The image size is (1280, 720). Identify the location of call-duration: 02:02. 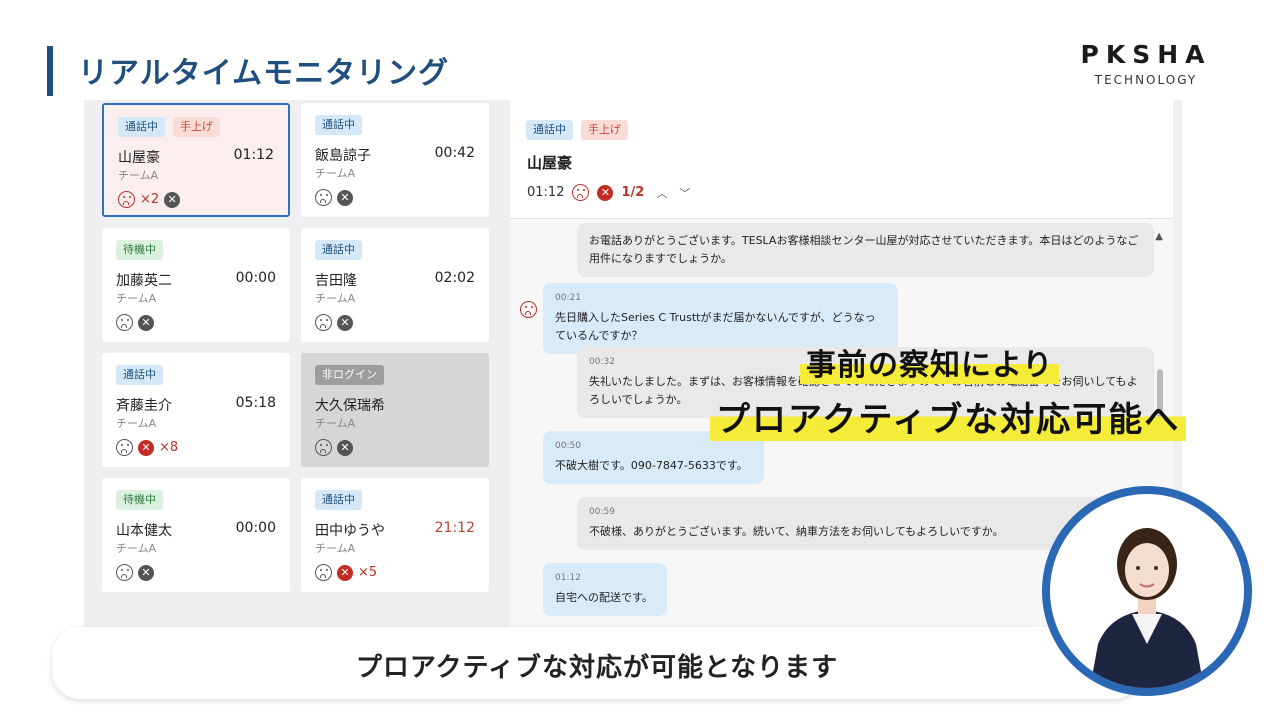
(454, 278).